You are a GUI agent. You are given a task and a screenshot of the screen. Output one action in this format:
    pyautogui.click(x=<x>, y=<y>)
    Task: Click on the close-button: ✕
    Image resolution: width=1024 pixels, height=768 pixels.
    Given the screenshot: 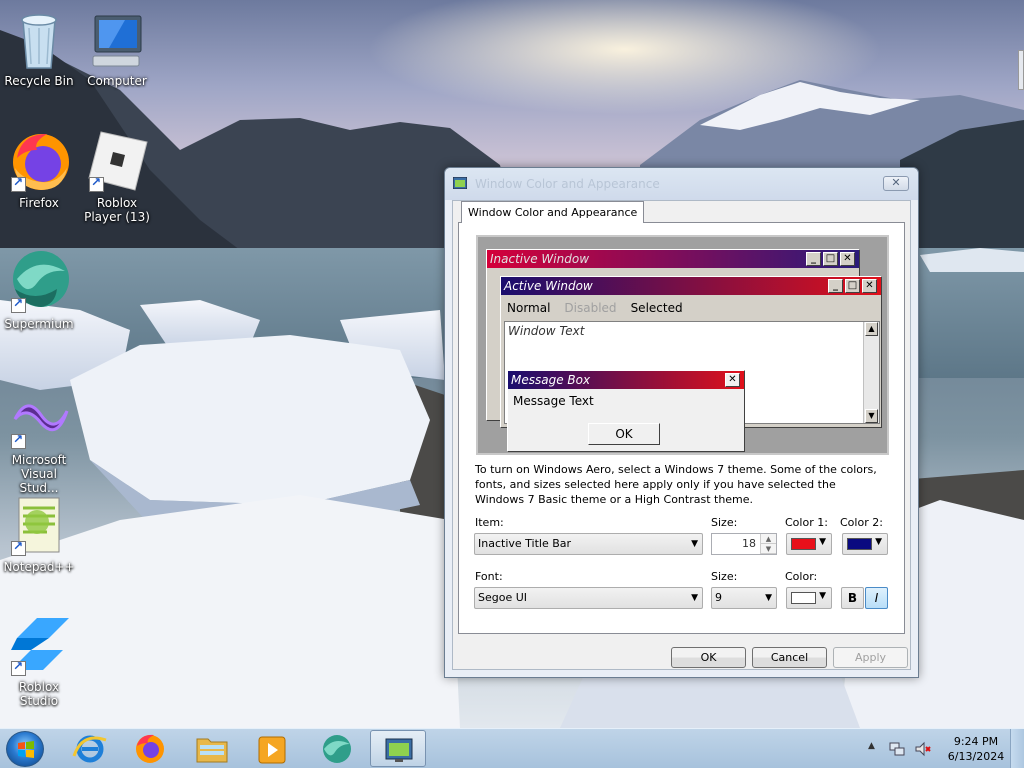 What is the action you would take?
    pyautogui.click(x=896, y=183)
    